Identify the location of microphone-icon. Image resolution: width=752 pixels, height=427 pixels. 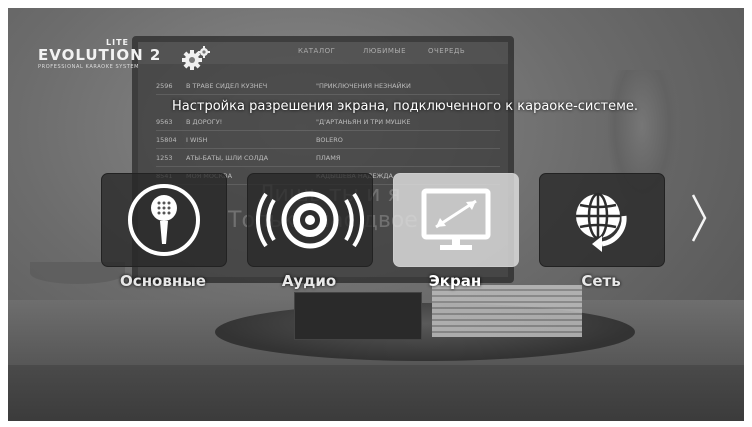
(164, 220).